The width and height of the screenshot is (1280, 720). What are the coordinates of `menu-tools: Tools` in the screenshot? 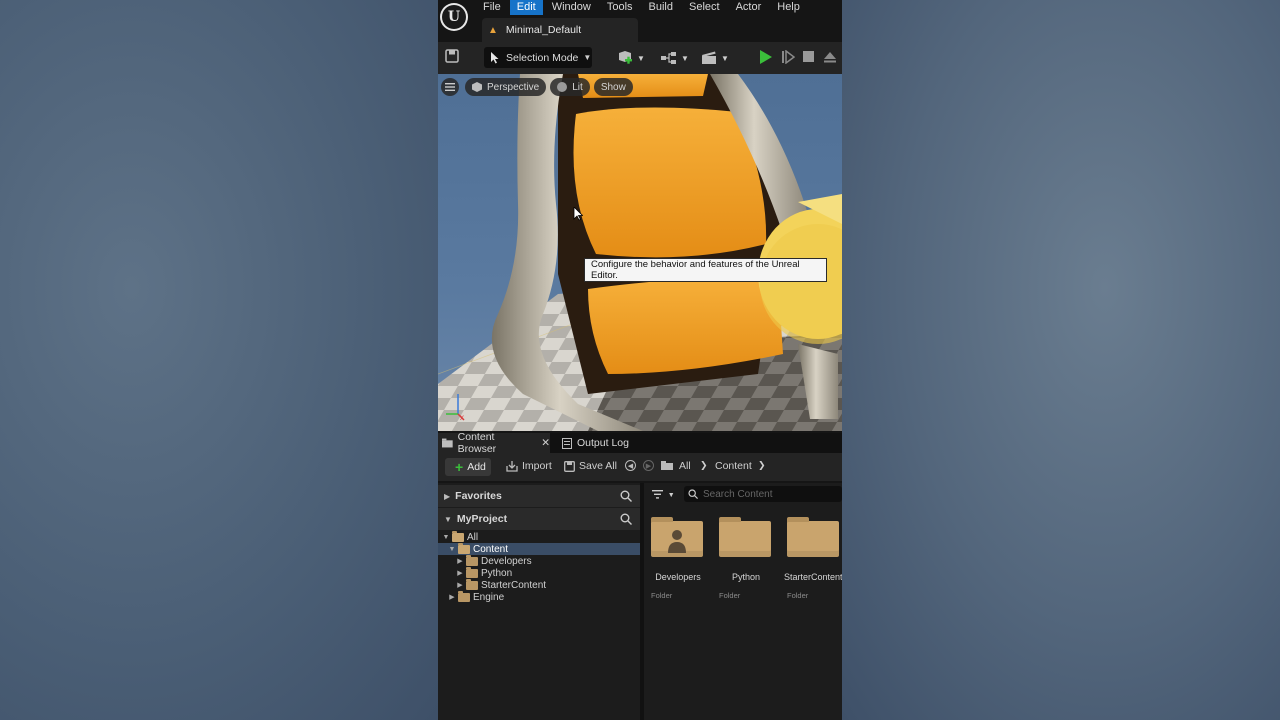 It's located at (620, 7).